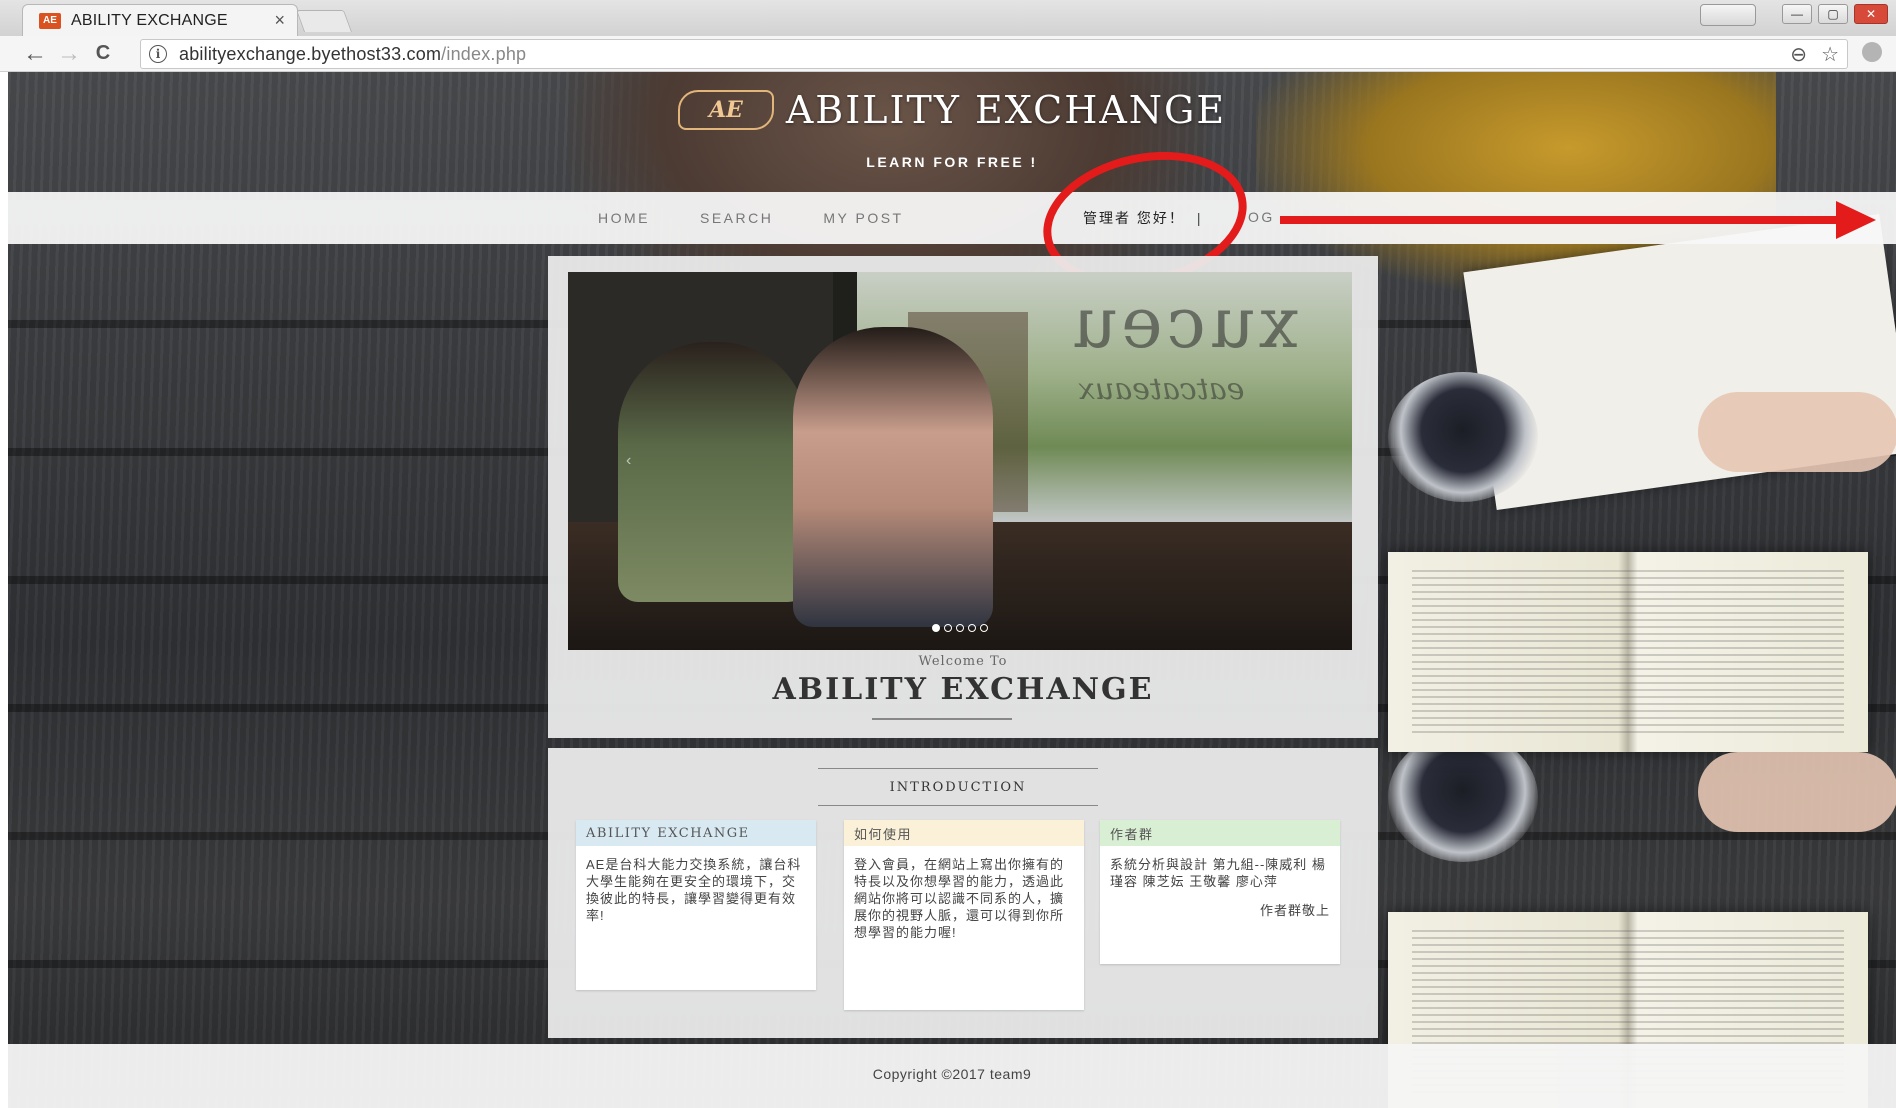 This screenshot has height=1108, width=1896. What do you see at coordinates (624, 218) in the screenshot?
I see `nav-home-link: HOME` at bounding box center [624, 218].